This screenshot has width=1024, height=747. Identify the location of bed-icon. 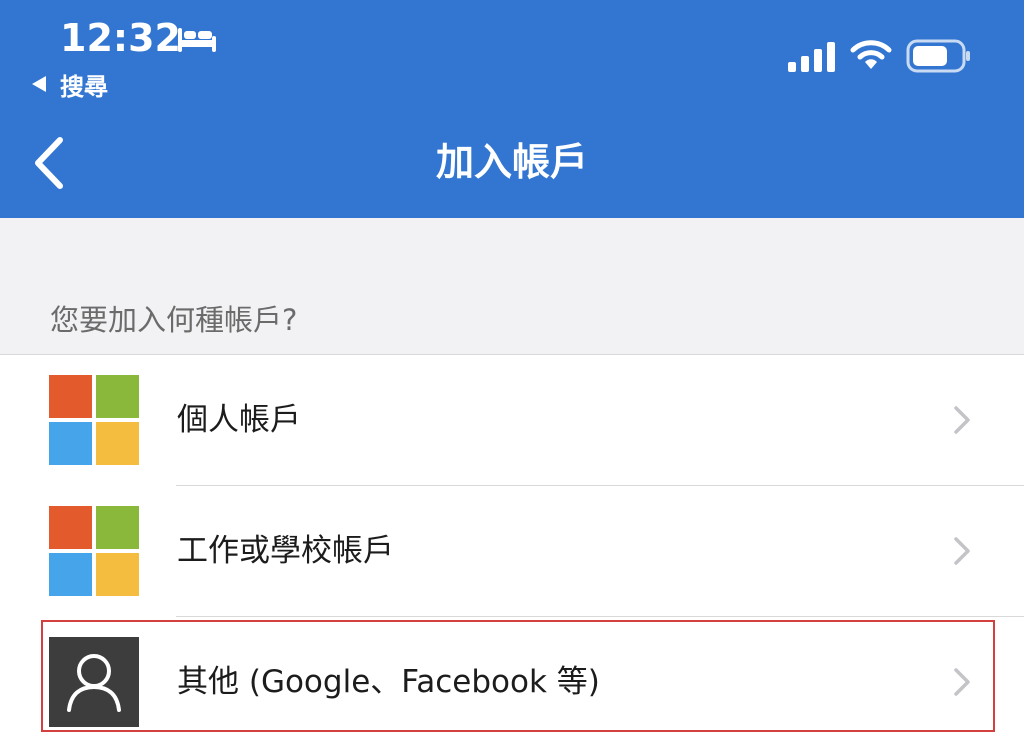
(197, 40).